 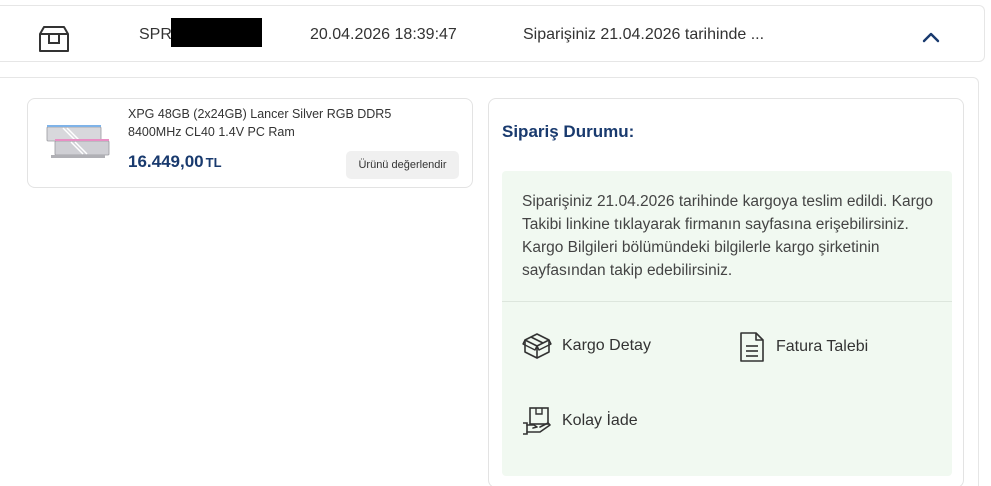 I want to click on invoice-request-button: Fatura Talebi, so click(x=803, y=347).